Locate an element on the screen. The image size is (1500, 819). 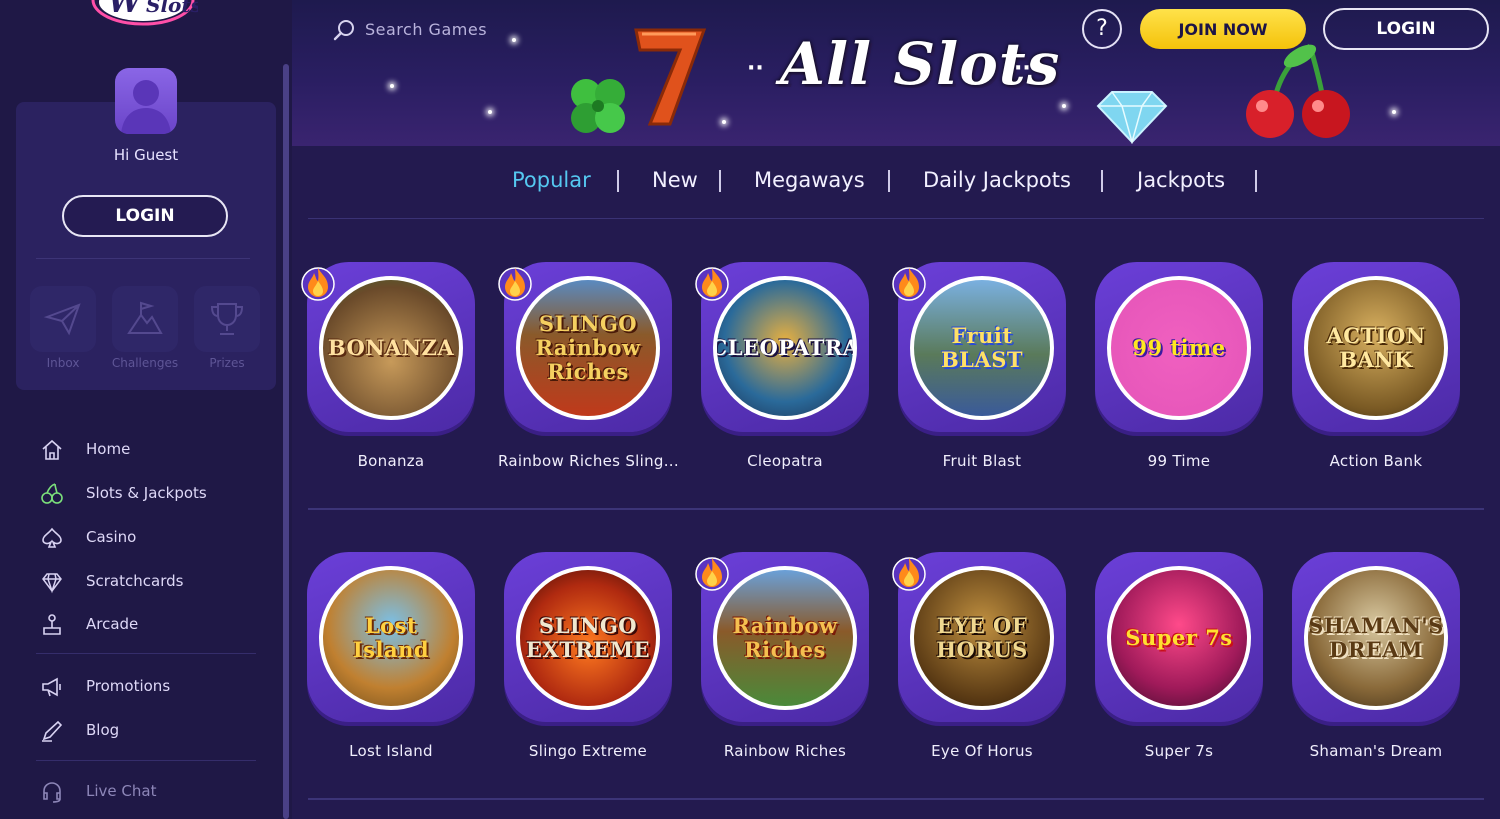
tab-megaways: Megaways is located at coordinates (809, 180).